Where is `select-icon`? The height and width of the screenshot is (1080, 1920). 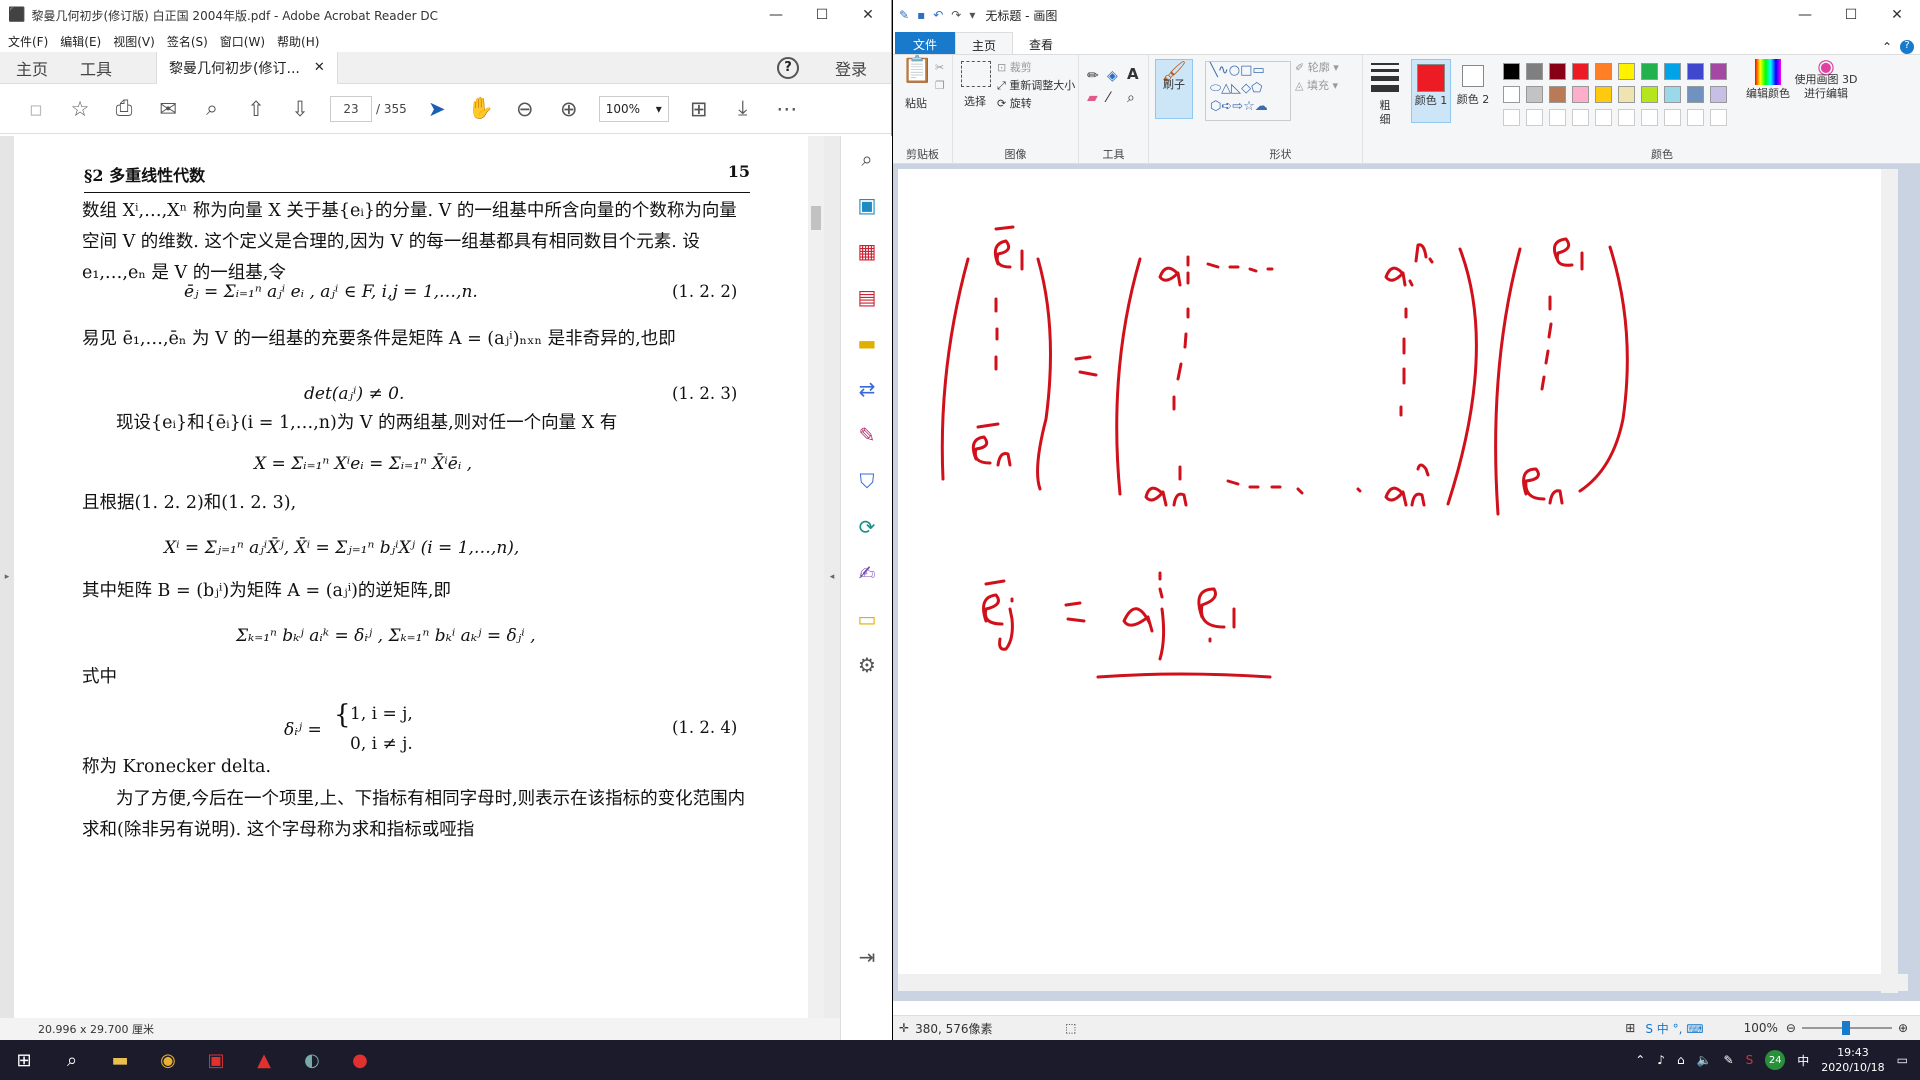 select-icon is located at coordinates (976, 74).